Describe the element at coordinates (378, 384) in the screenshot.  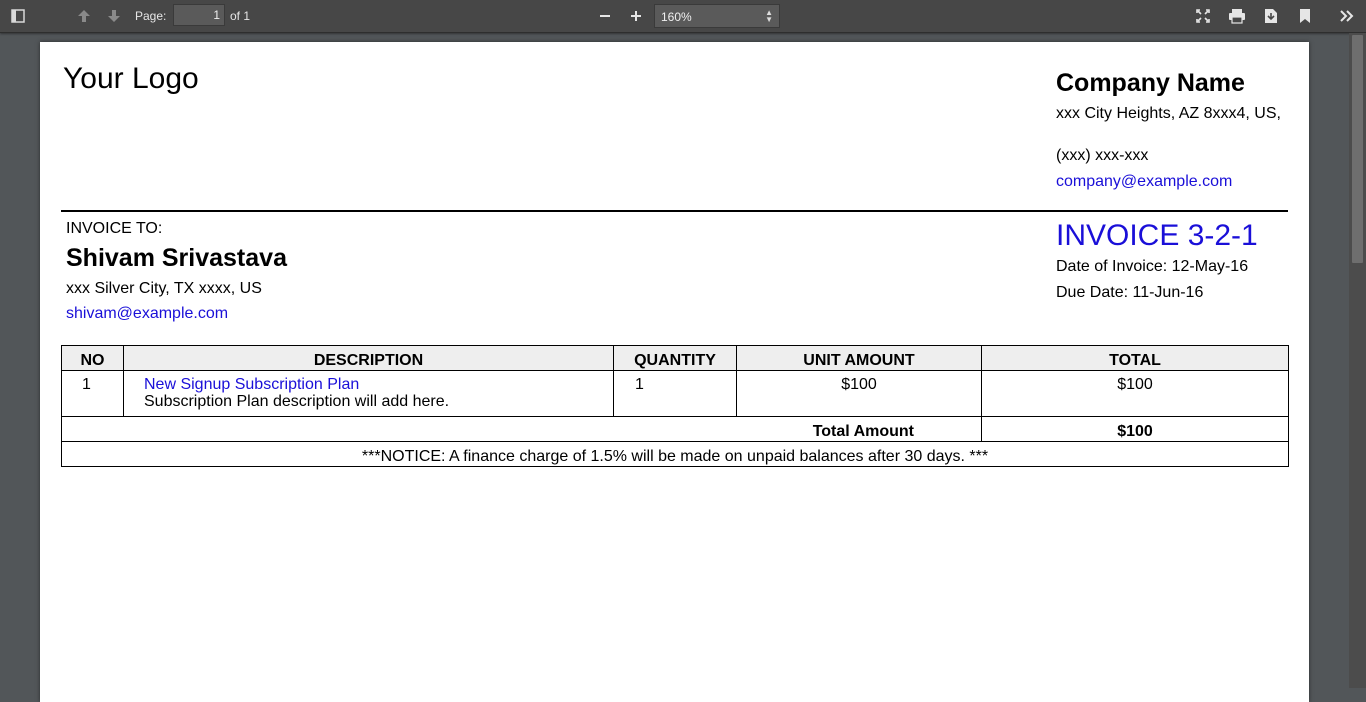
I see `item-title-link: New Signup Subscription Plan` at that location.